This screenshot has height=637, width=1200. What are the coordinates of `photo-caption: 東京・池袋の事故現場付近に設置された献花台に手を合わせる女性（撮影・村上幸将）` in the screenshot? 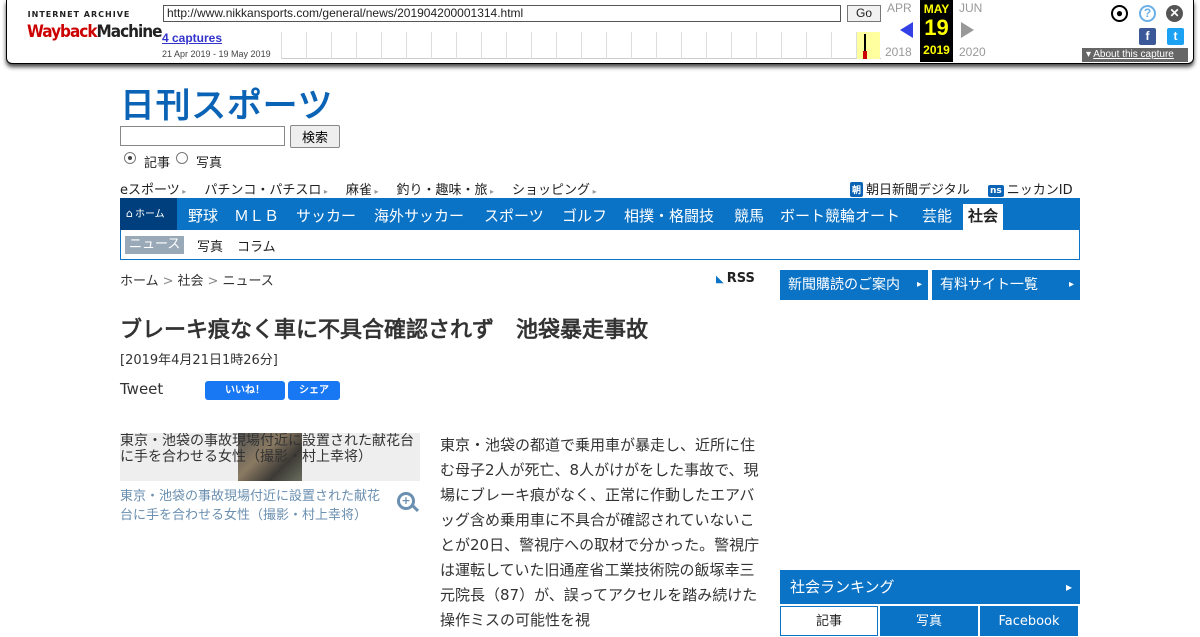 It's located at (250, 506).